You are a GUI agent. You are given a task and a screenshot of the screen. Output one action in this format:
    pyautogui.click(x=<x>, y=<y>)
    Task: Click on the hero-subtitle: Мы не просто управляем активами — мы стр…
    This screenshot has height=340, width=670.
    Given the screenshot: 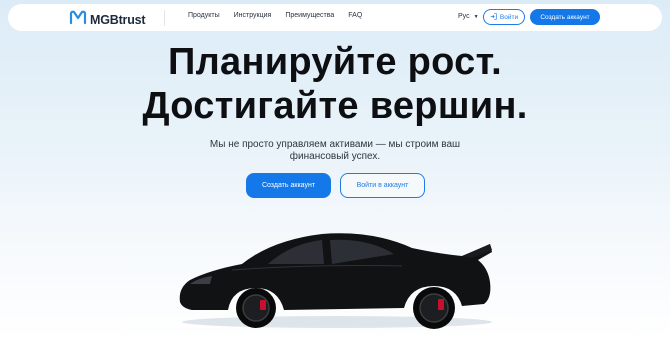 What is the action you would take?
    pyautogui.click(x=335, y=151)
    